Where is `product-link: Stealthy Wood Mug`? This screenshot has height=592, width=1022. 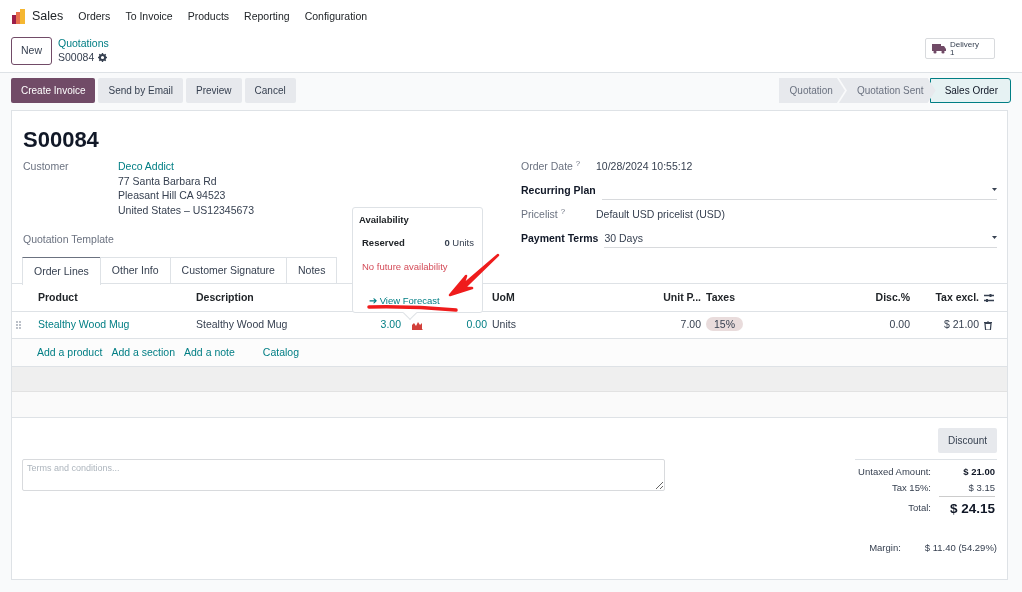 product-link: Stealthy Wood Mug is located at coordinates (114, 325).